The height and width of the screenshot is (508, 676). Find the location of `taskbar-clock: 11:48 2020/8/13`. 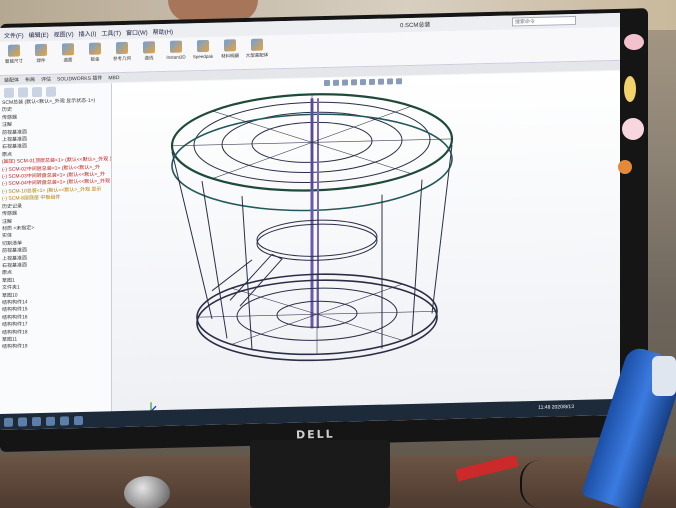

taskbar-clock: 11:48 2020/8/13 is located at coordinates (556, 407).